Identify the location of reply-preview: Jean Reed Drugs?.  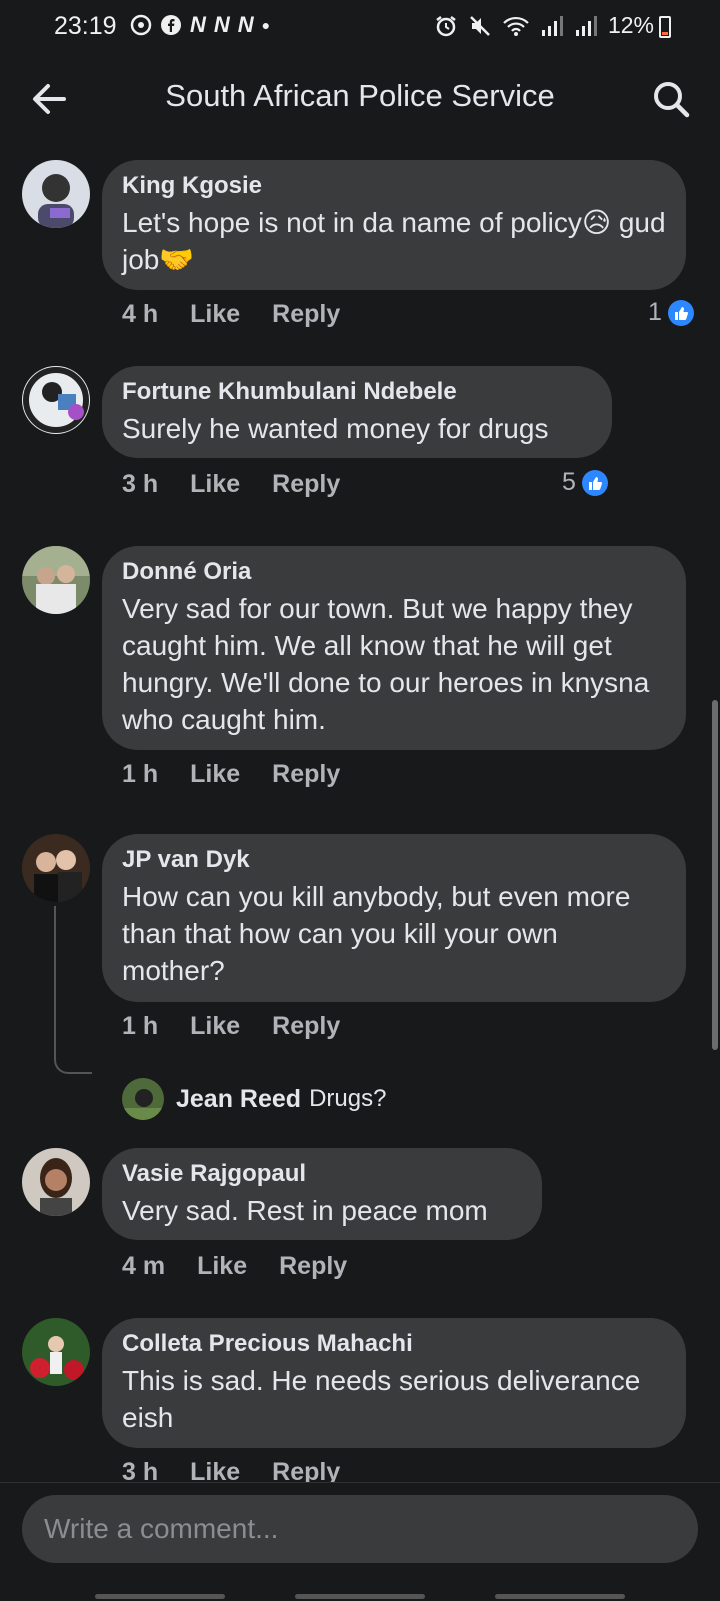
(254, 1099).